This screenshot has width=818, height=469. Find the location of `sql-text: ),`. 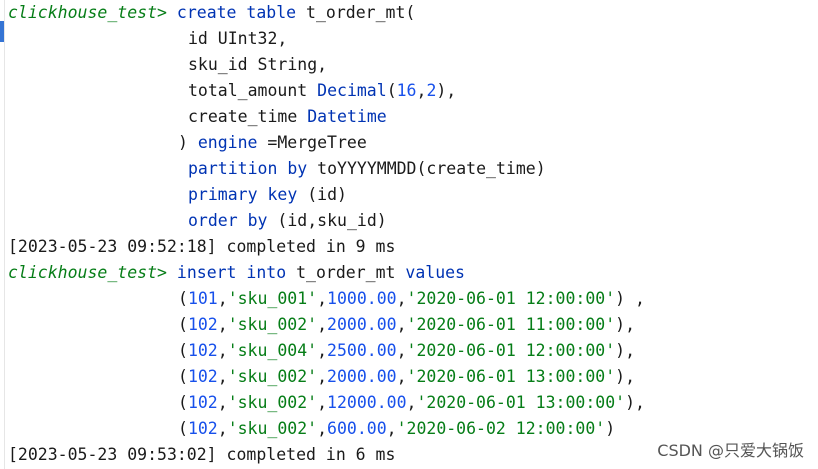

sql-text: ), is located at coordinates (446, 90).